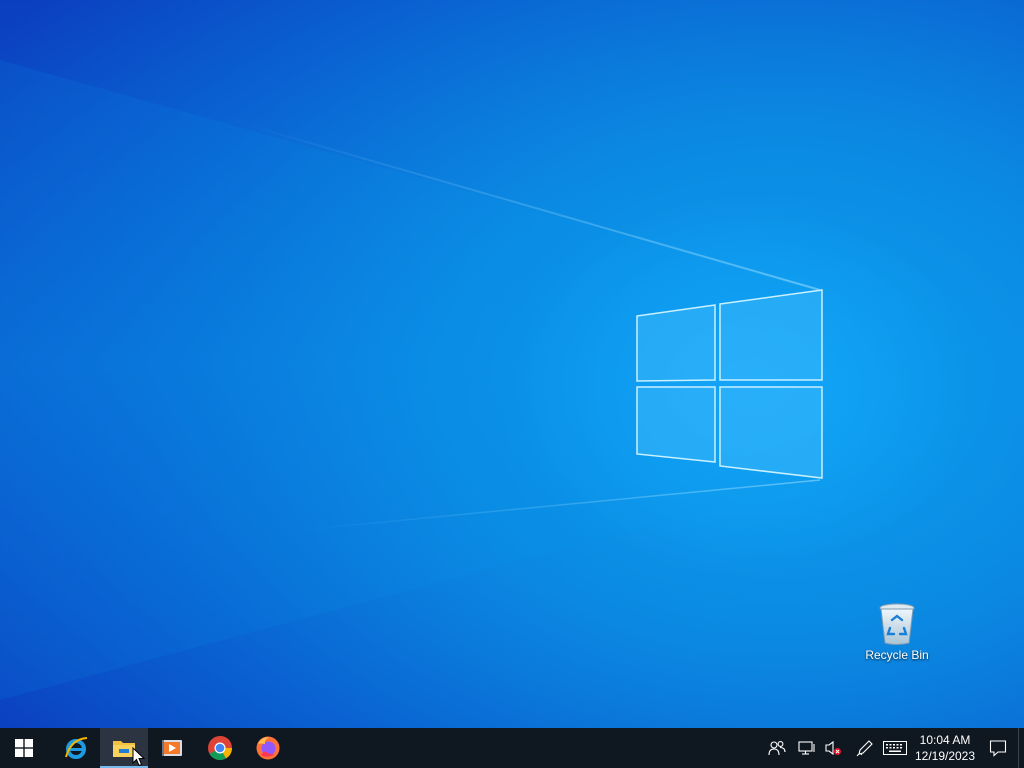 This screenshot has height=768, width=1024. I want to click on taskbar-chrome, so click(220, 748).